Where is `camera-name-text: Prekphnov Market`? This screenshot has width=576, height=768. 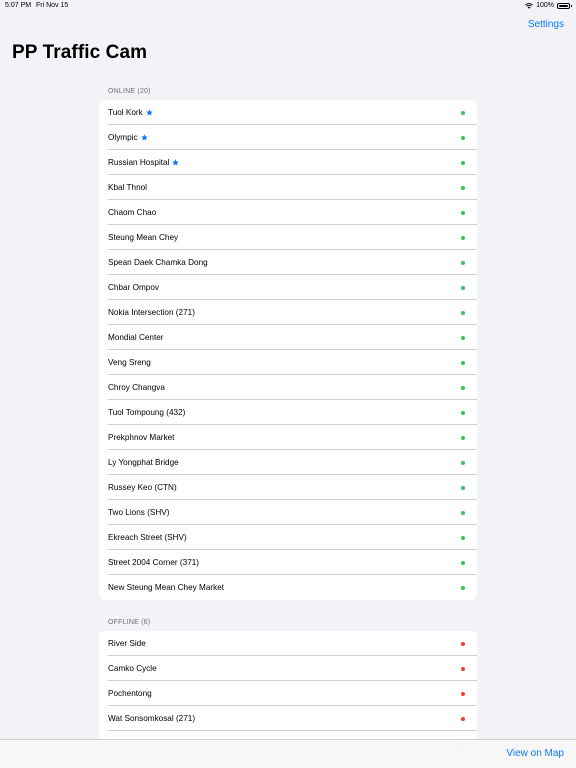 camera-name-text: Prekphnov Market is located at coordinates (141, 437).